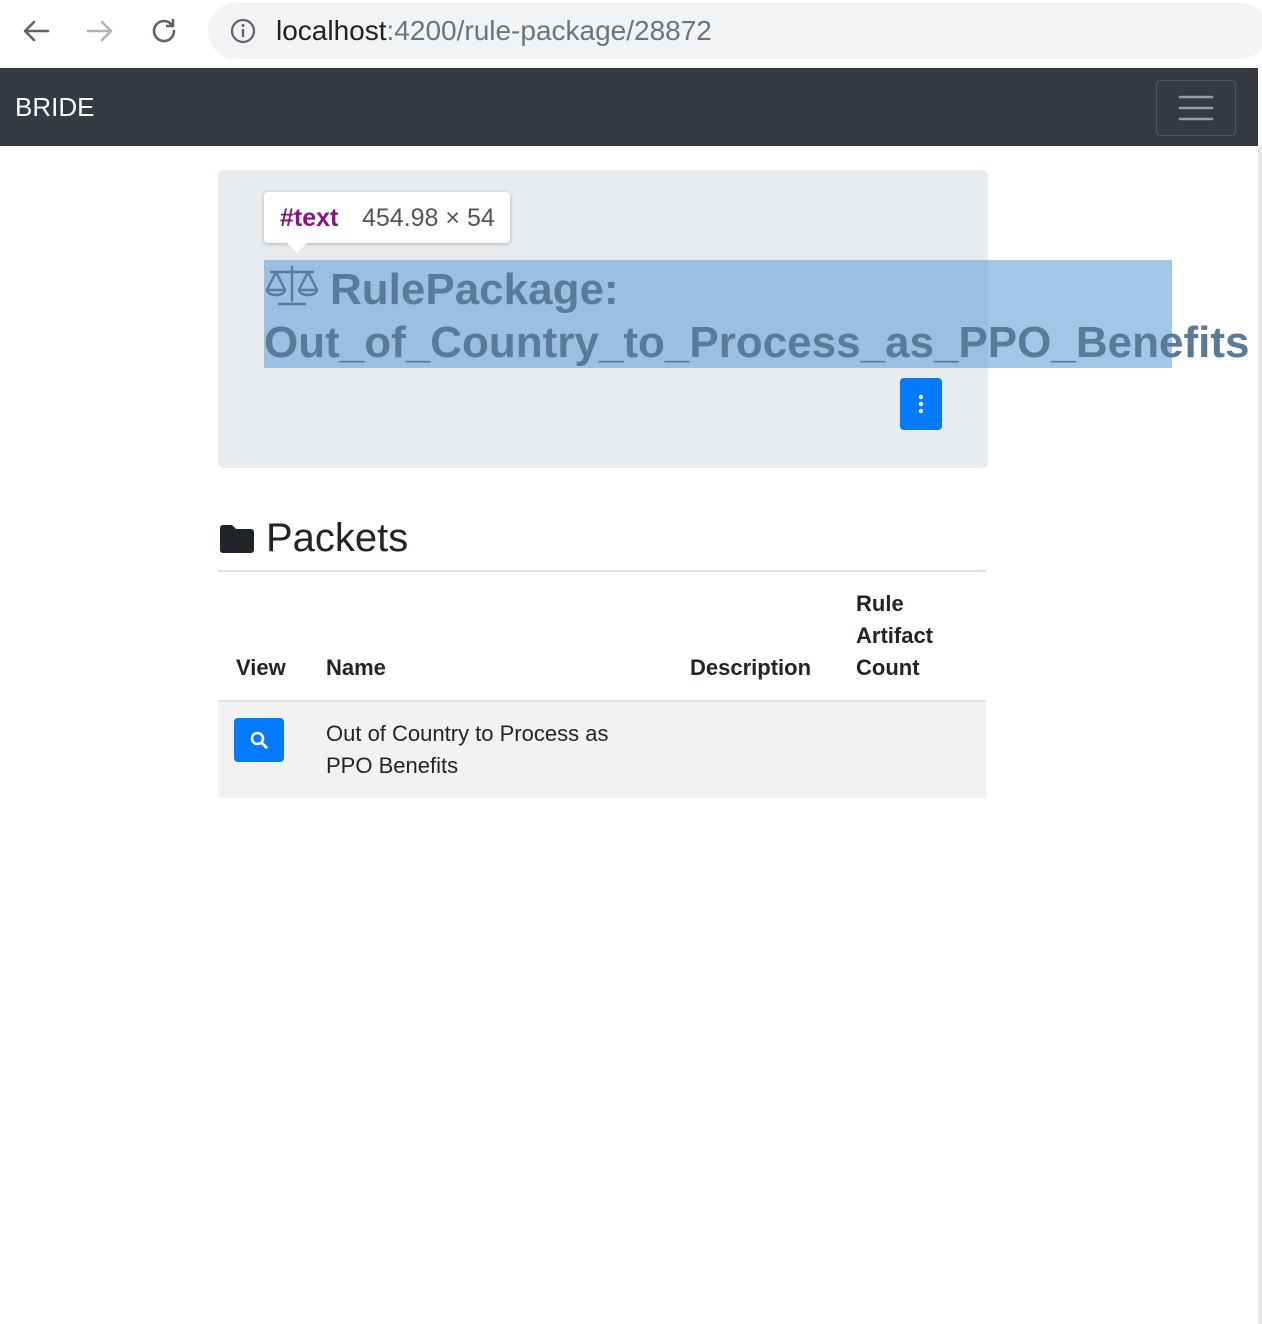 This screenshot has height=1324, width=1262. I want to click on navbar-toggler-button, so click(1196, 108).